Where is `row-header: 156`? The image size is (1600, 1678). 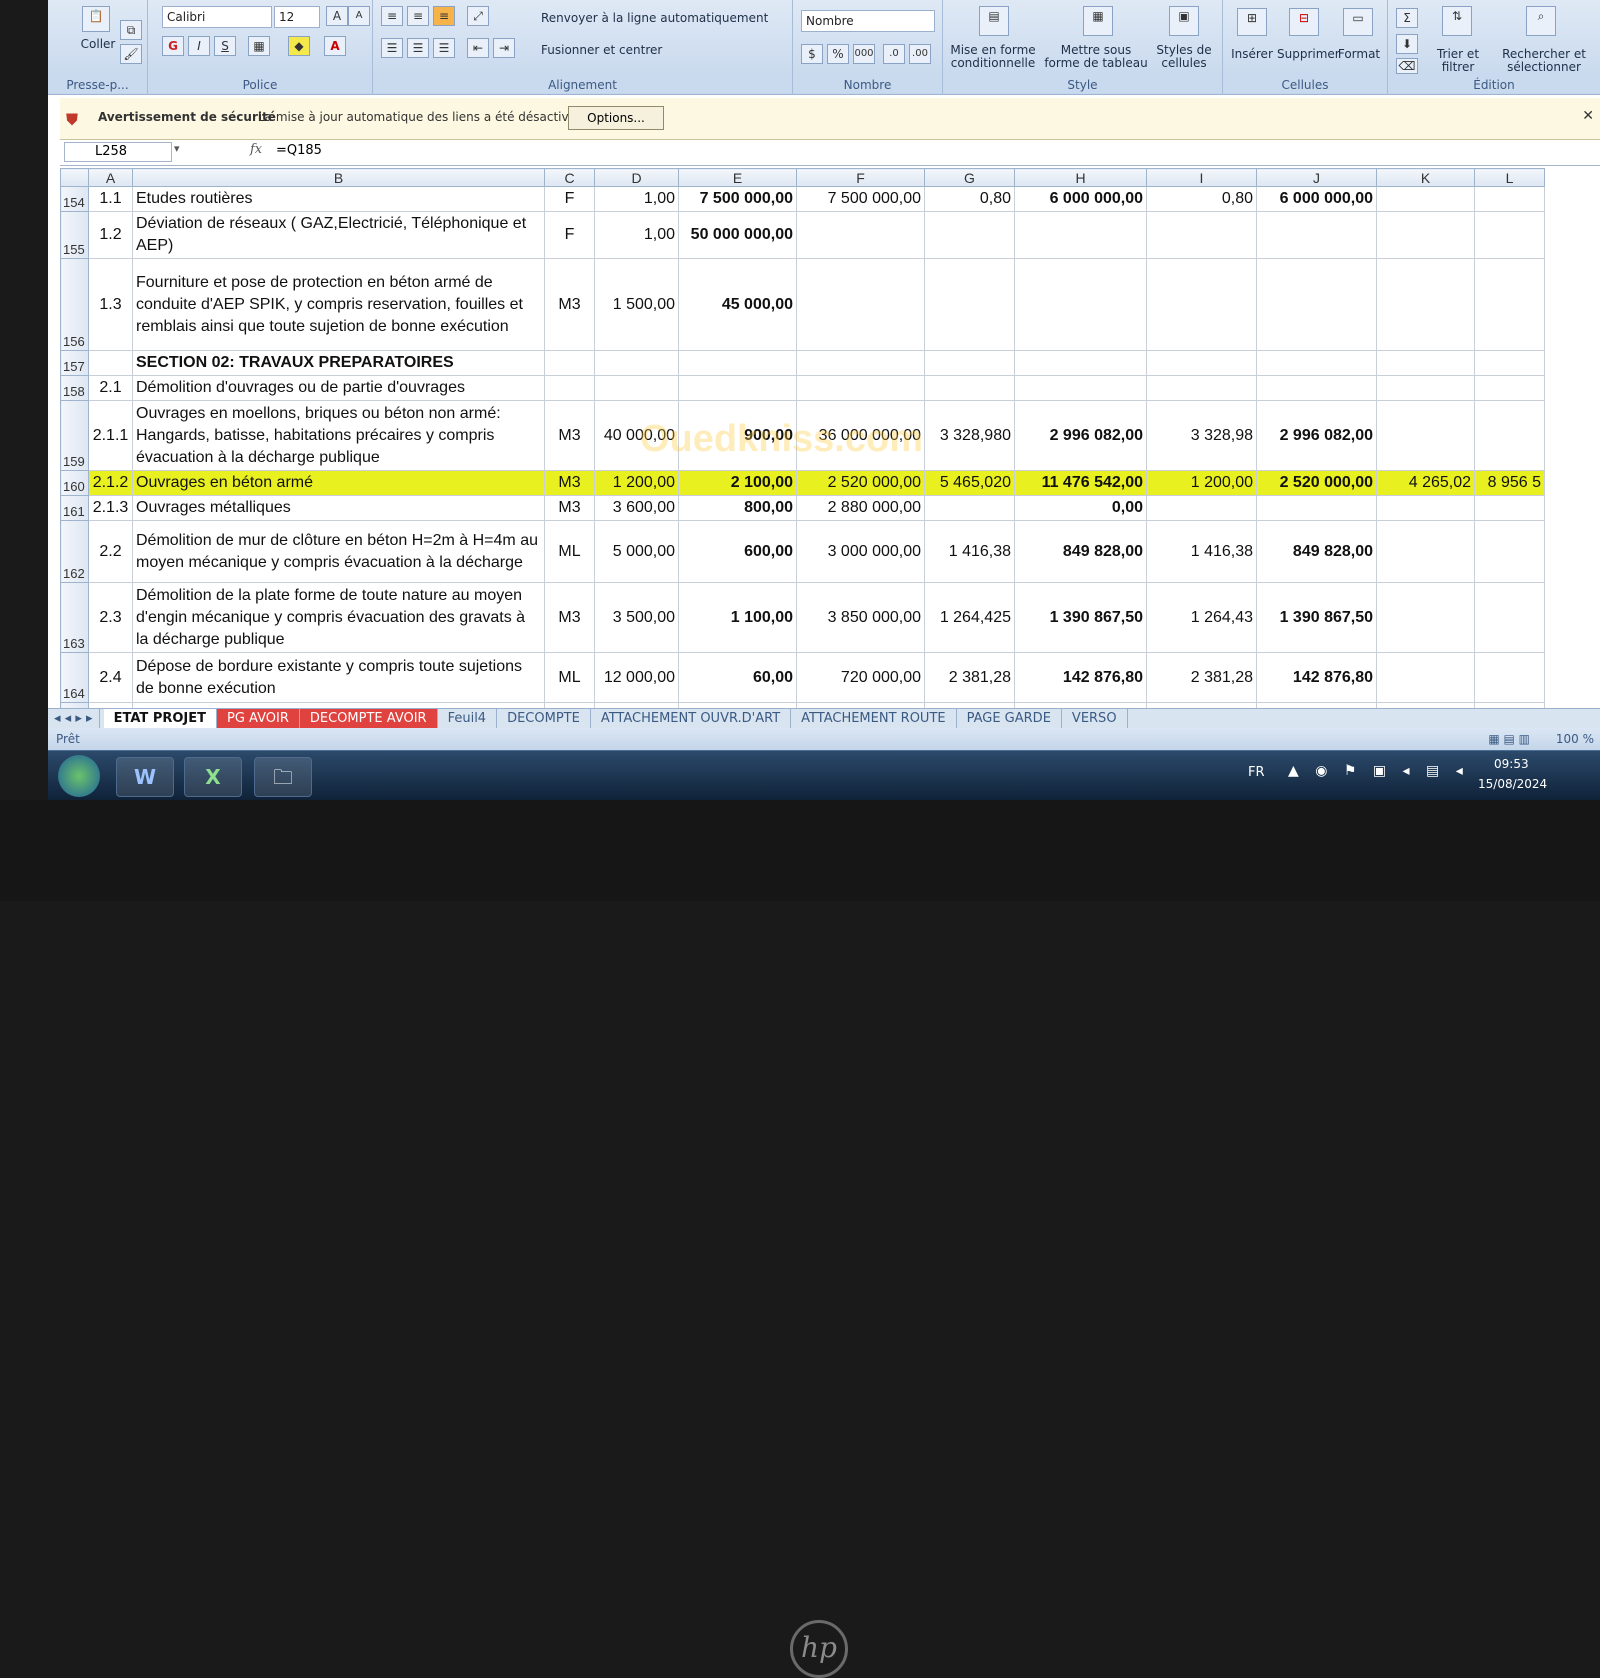
row-header: 156 is located at coordinates (74, 304).